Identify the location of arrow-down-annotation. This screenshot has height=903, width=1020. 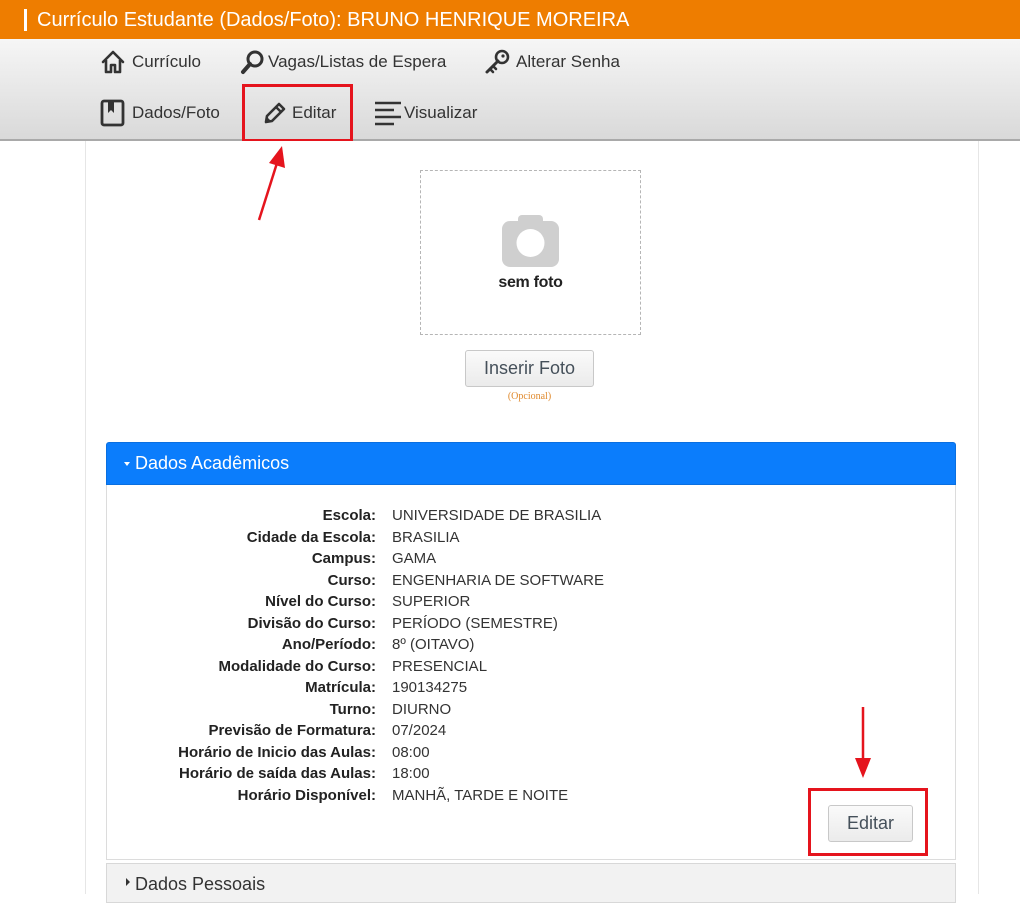
(863, 742).